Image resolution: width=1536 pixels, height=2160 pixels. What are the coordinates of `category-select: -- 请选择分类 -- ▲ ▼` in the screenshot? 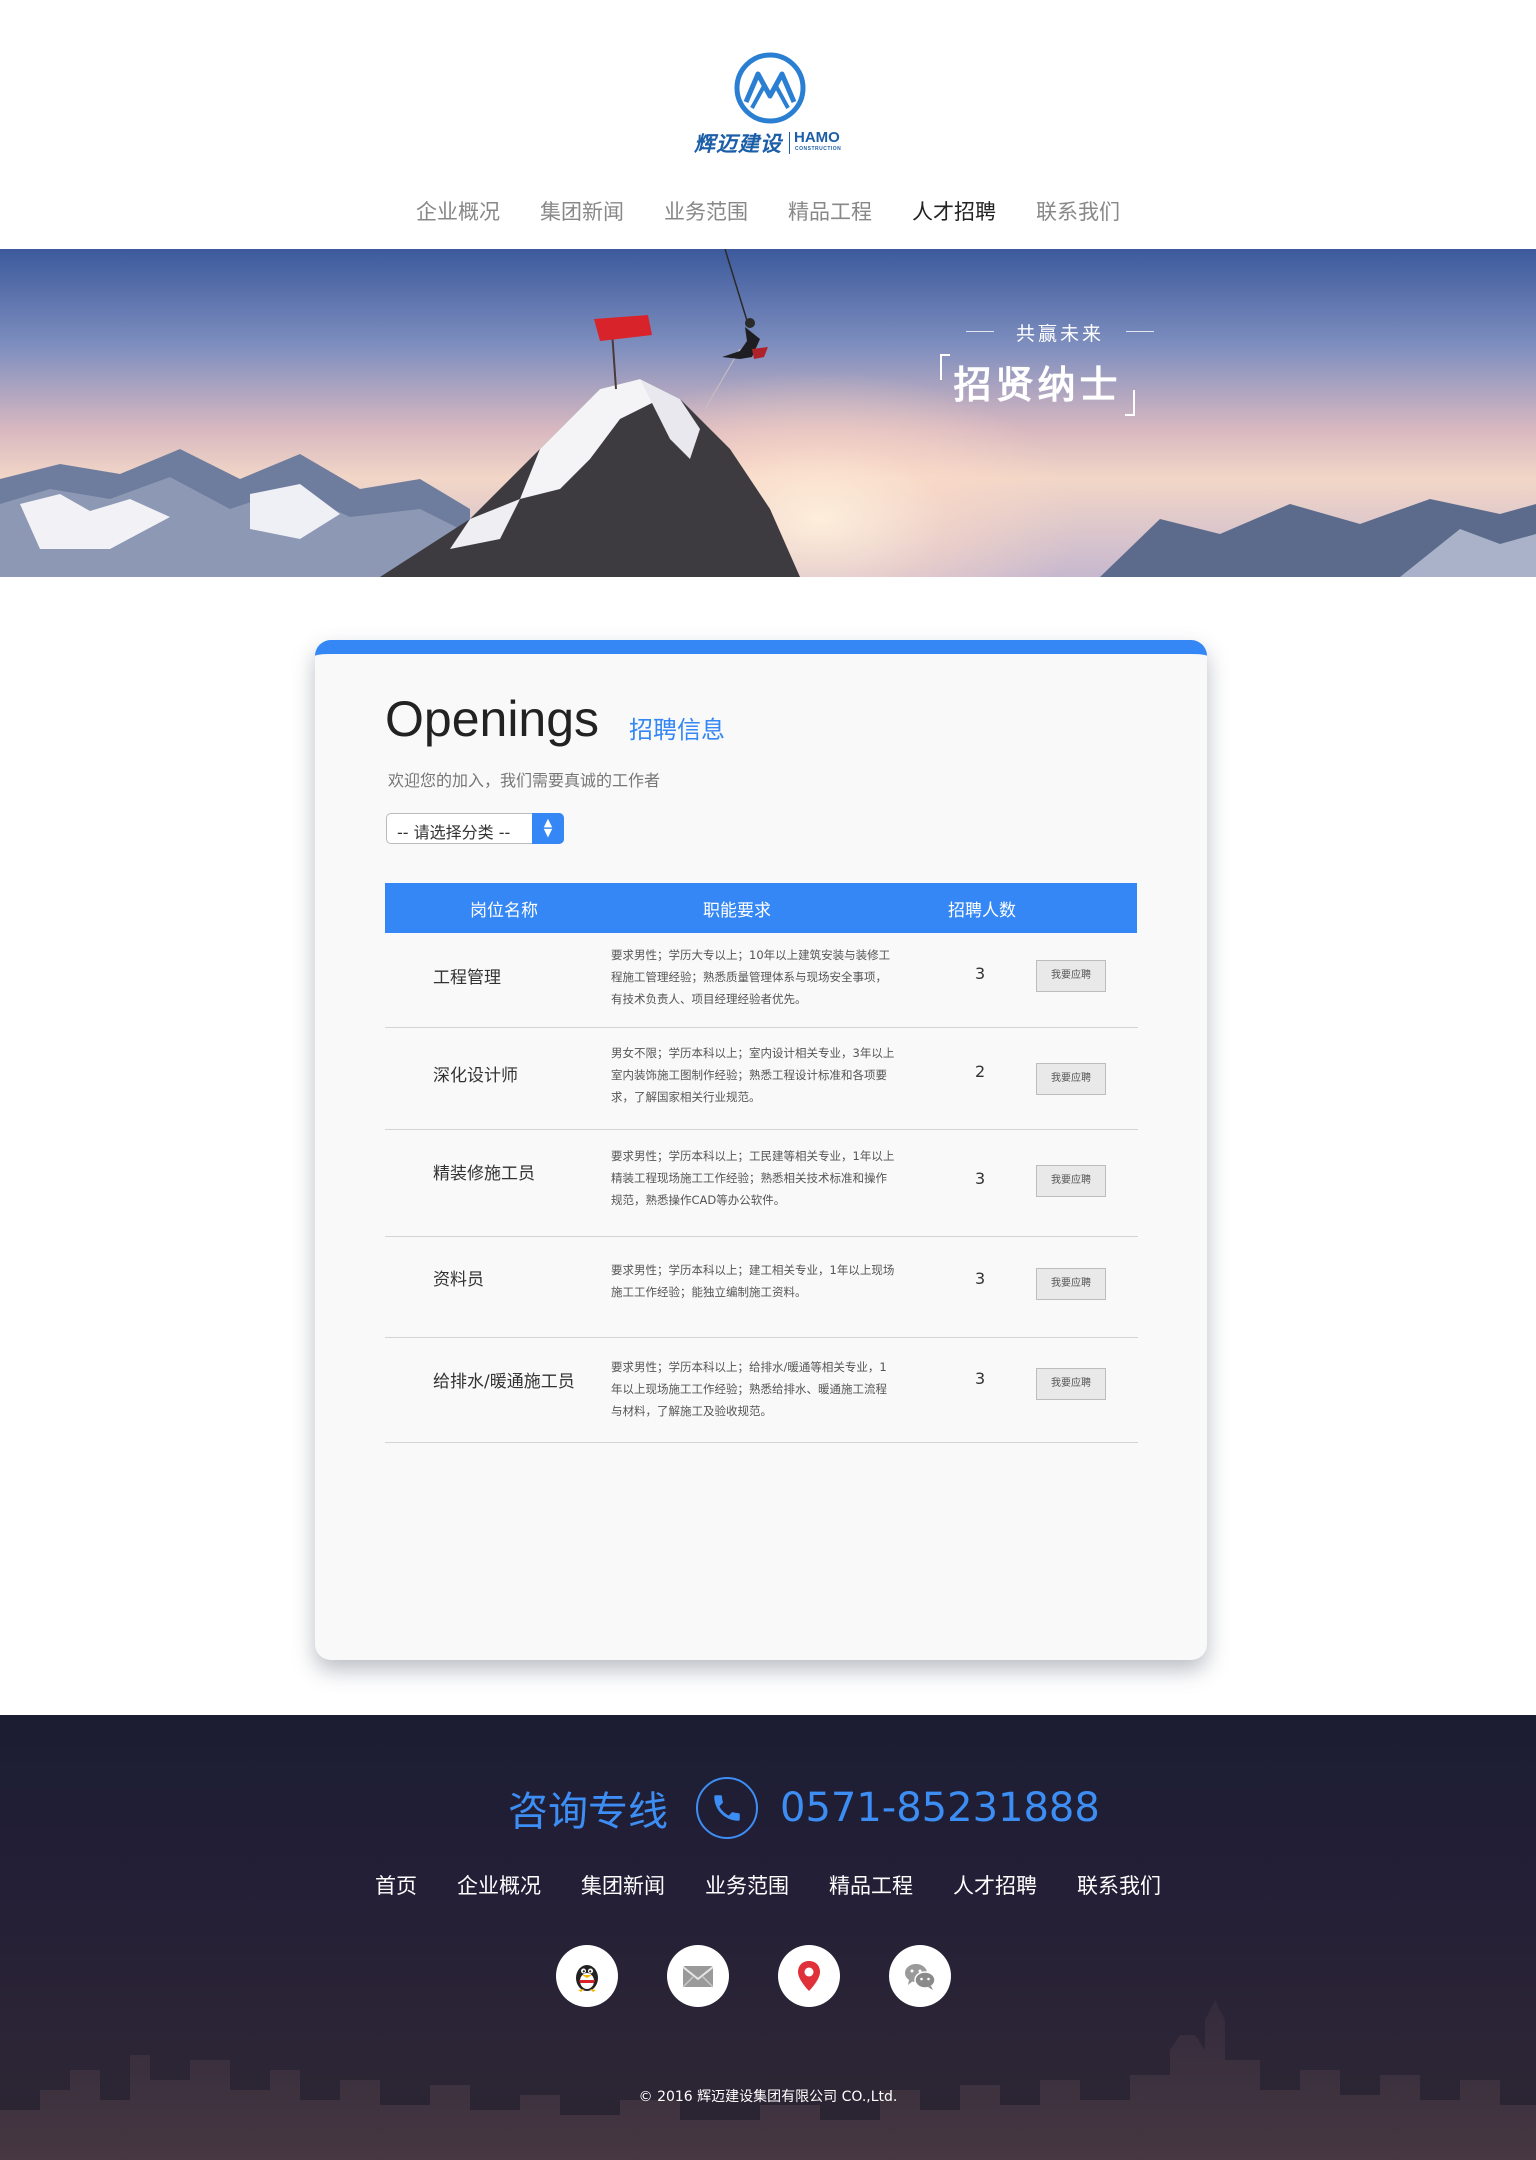 It's located at (475, 828).